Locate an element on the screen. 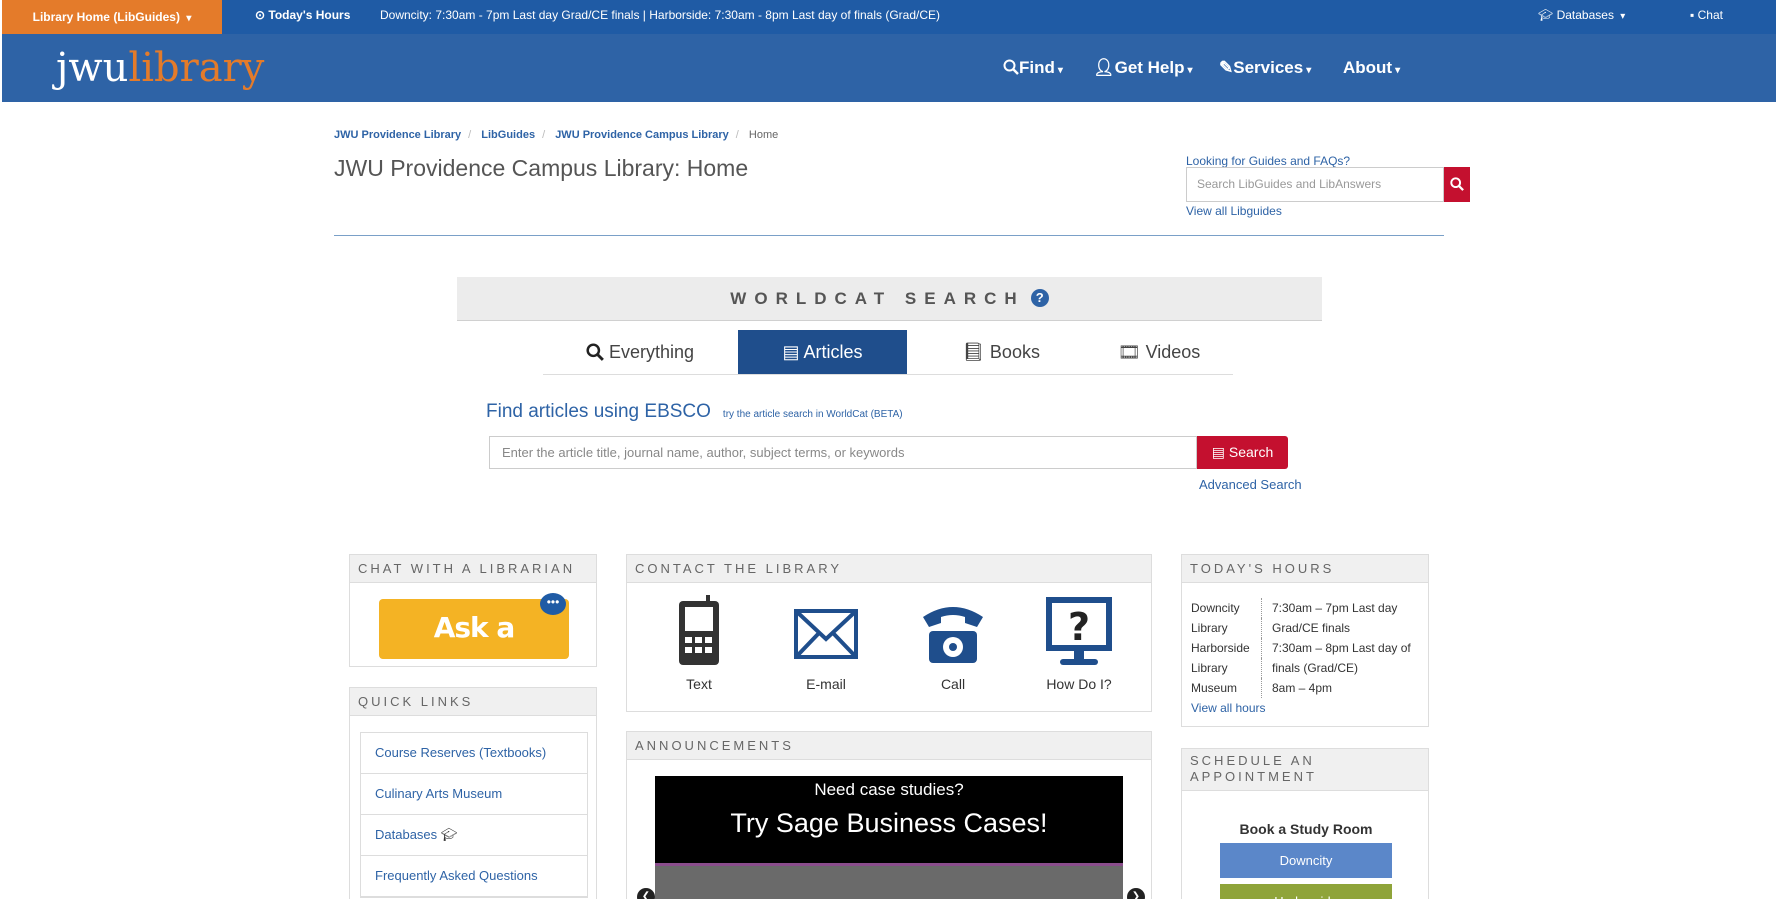 This screenshot has width=1776, height=899. todays-hours-label: Today's Hours is located at coordinates (309, 15).